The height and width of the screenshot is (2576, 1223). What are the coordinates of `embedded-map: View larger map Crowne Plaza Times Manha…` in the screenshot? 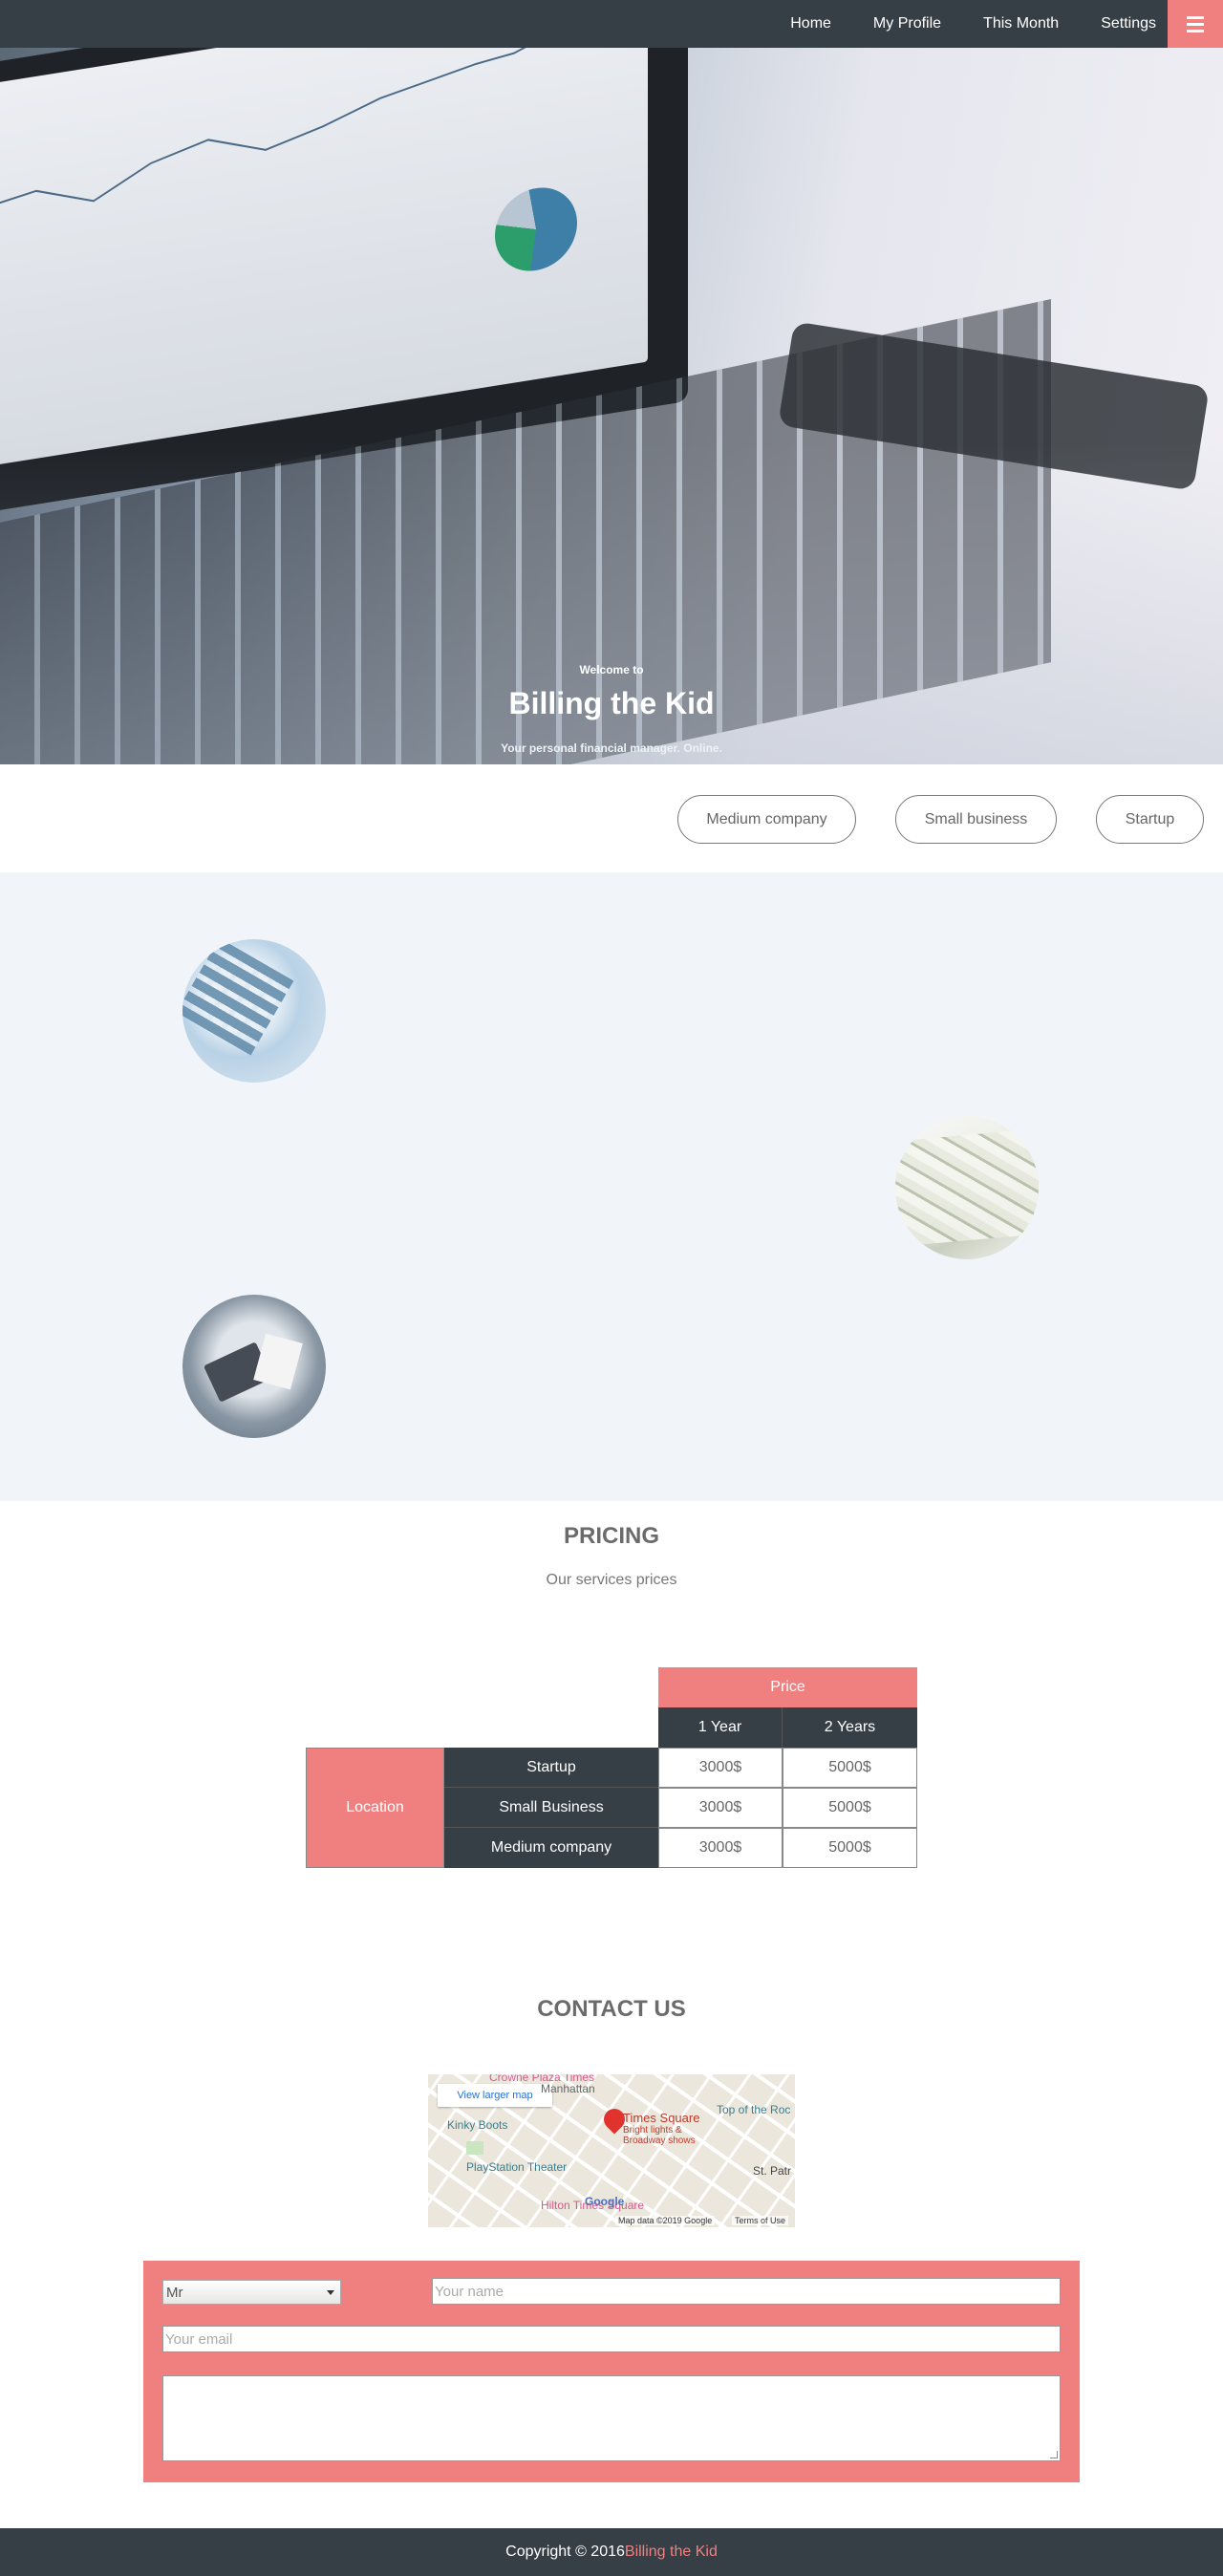 It's located at (611, 2150).